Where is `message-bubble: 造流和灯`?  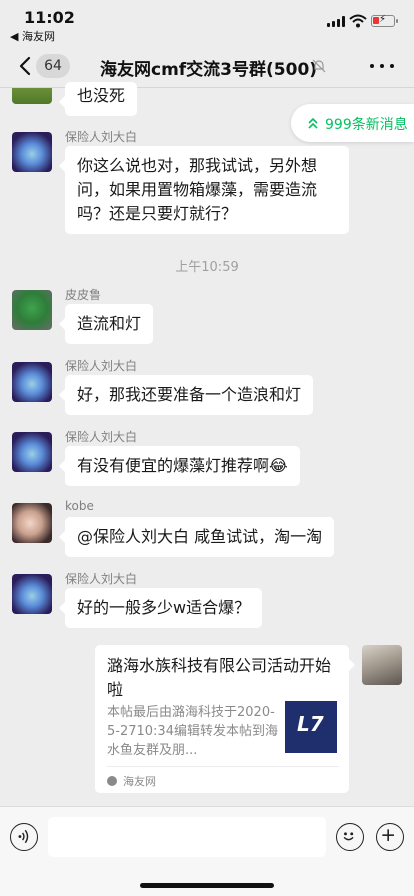 message-bubble: 造流和灯 is located at coordinates (106, 324).